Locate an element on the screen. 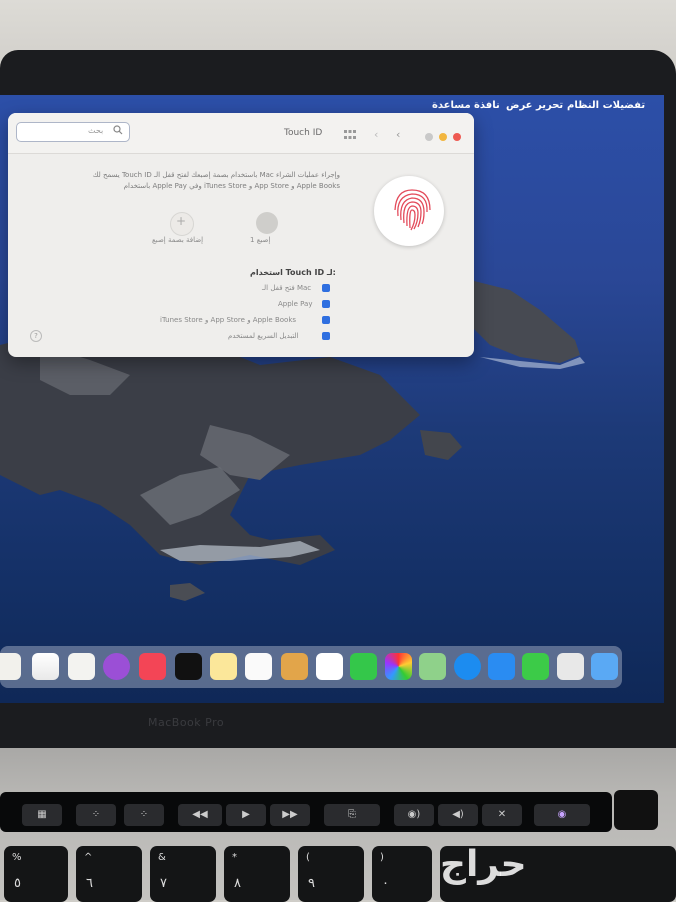 This screenshot has width=676, height=902. dock-notes-icon is located at coordinates (223, 666).